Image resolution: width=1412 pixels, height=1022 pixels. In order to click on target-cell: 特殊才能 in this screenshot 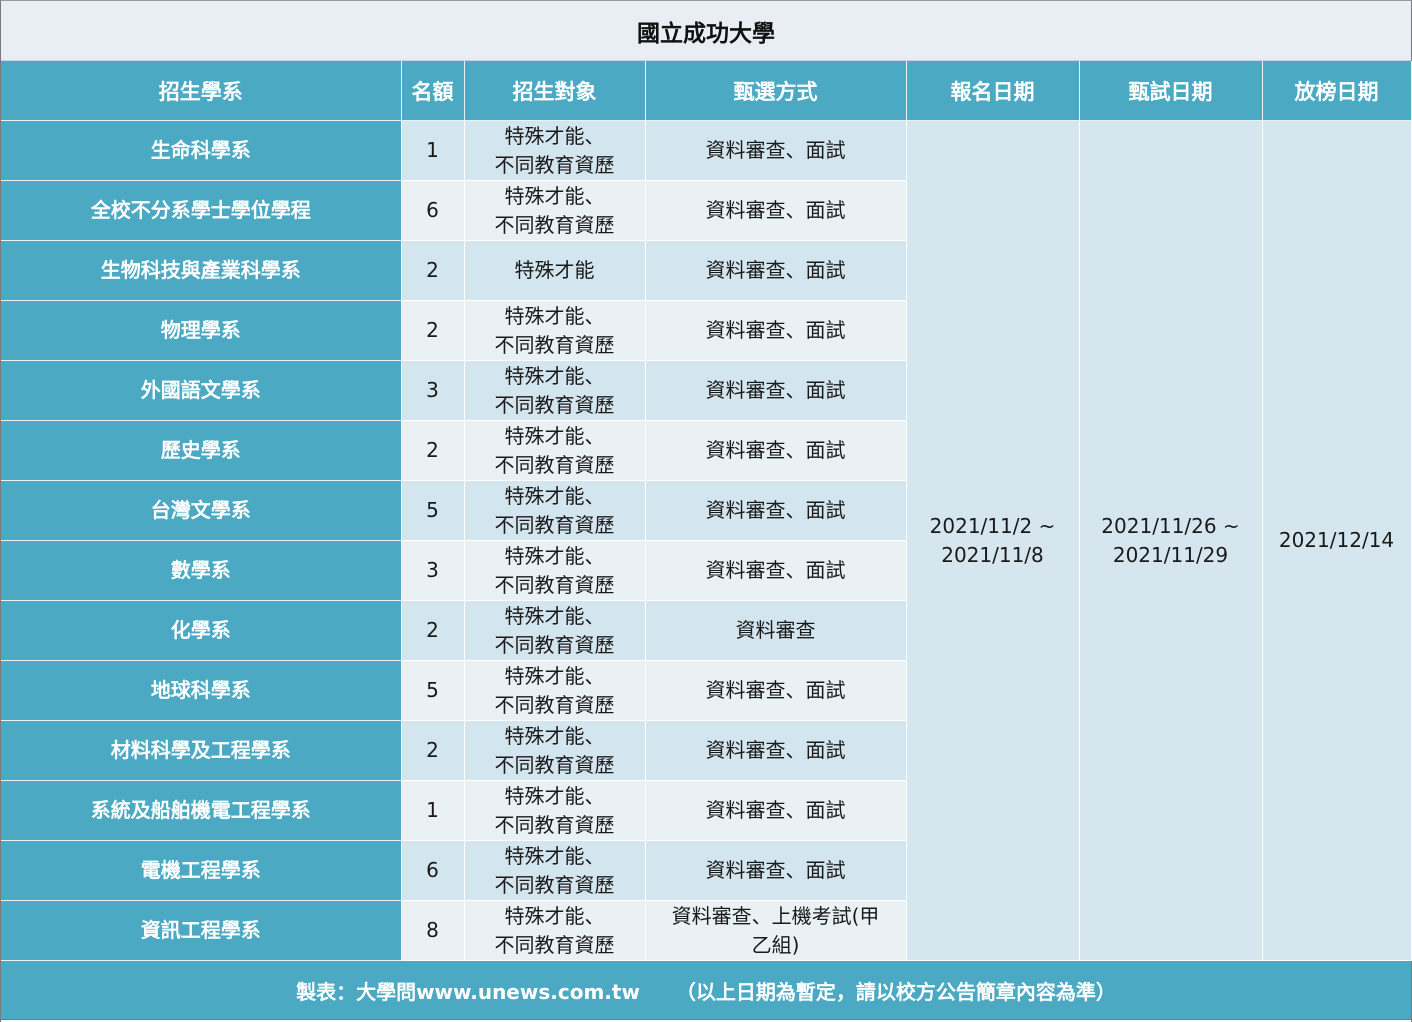, I will do `click(555, 270)`.